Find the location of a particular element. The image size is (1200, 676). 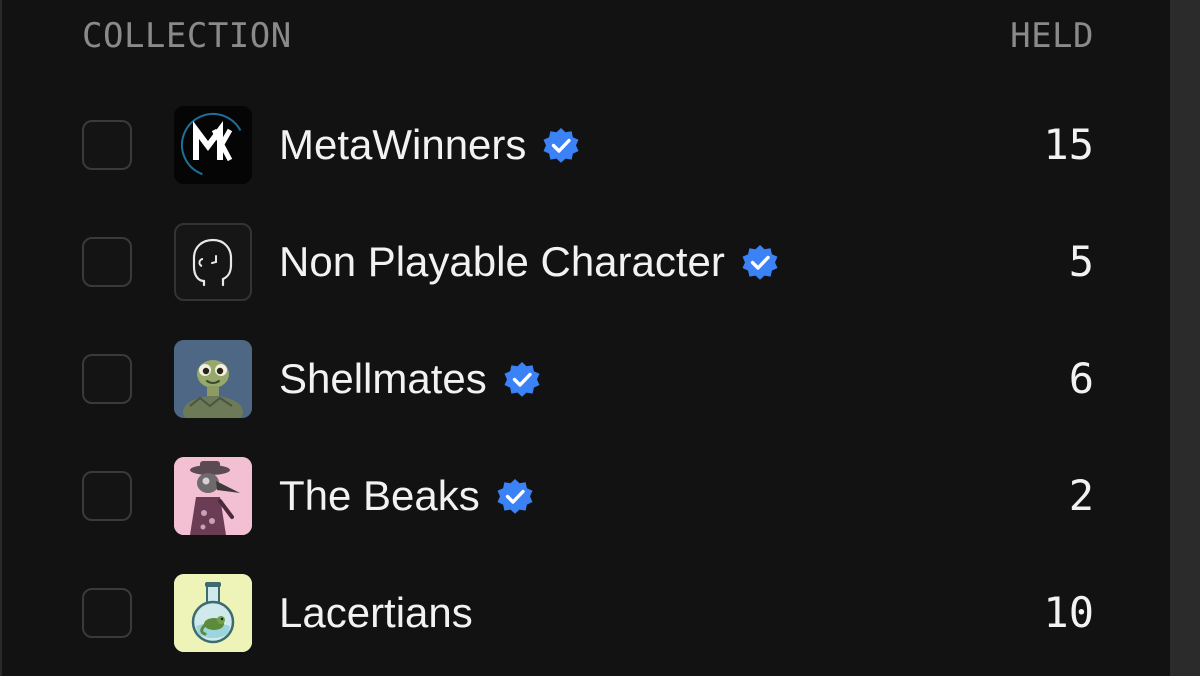

metawinners-logo-icon is located at coordinates (213, 144).